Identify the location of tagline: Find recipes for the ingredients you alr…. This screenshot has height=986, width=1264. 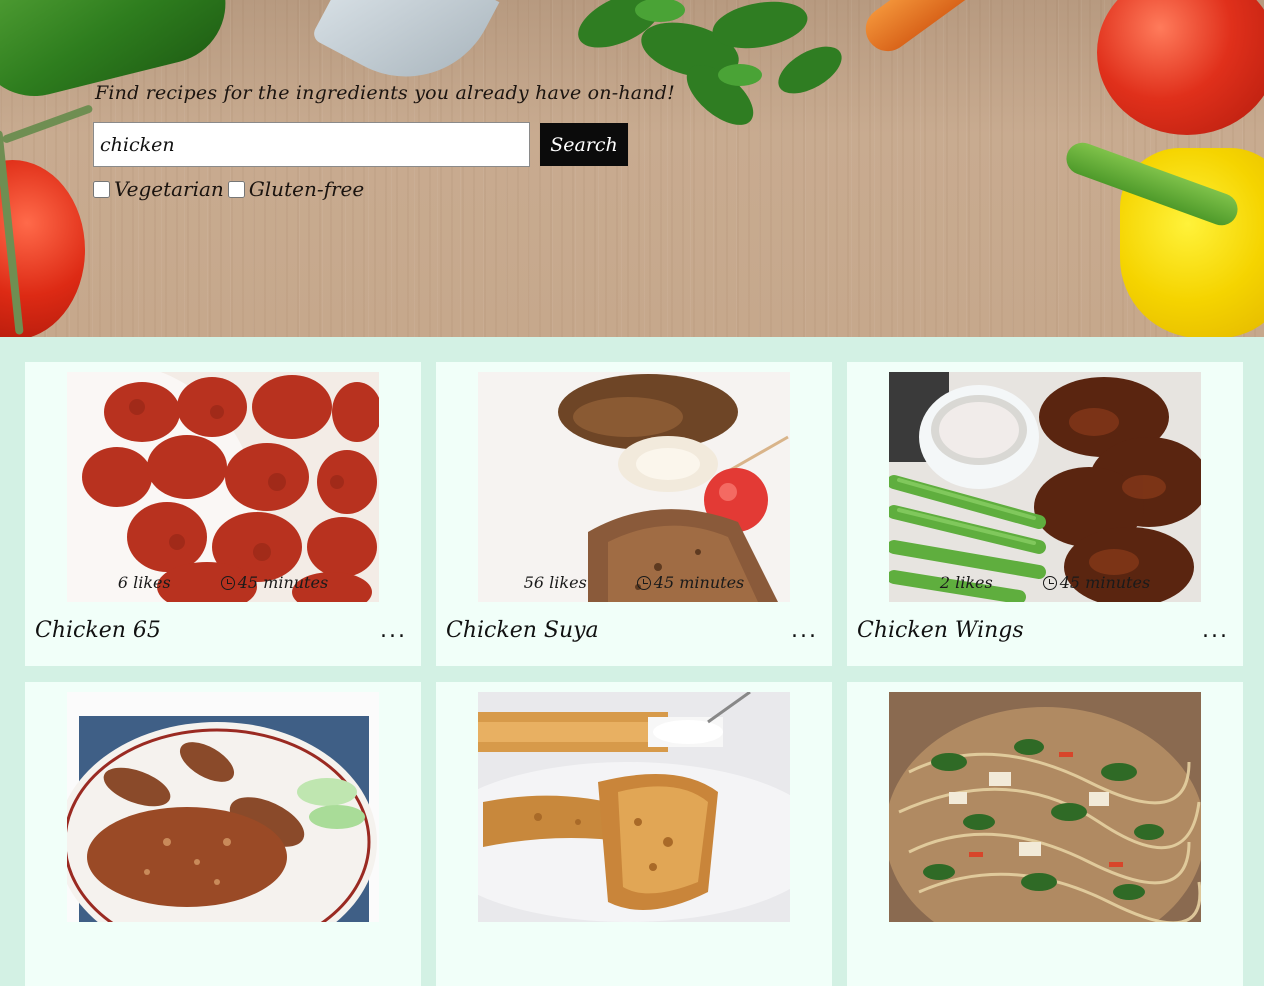
(385, 93).